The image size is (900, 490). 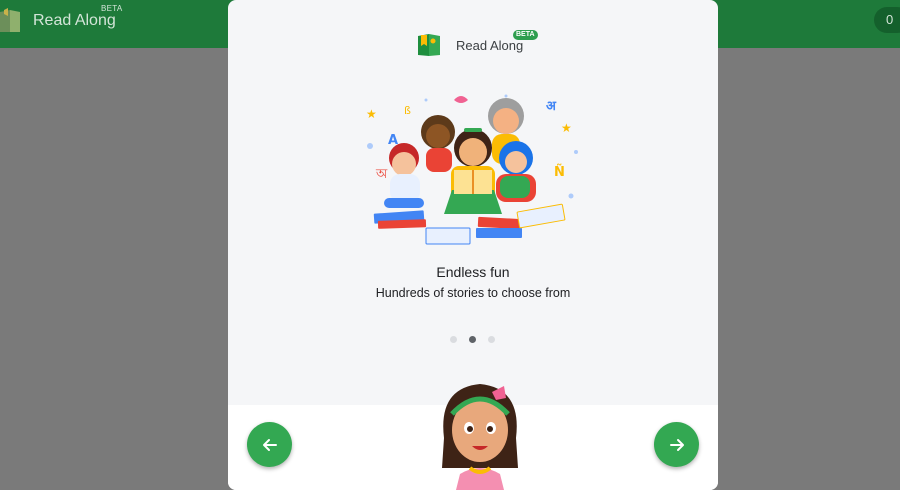 I want to click on app-beta-label: BETA, so click(x=112, y=8).